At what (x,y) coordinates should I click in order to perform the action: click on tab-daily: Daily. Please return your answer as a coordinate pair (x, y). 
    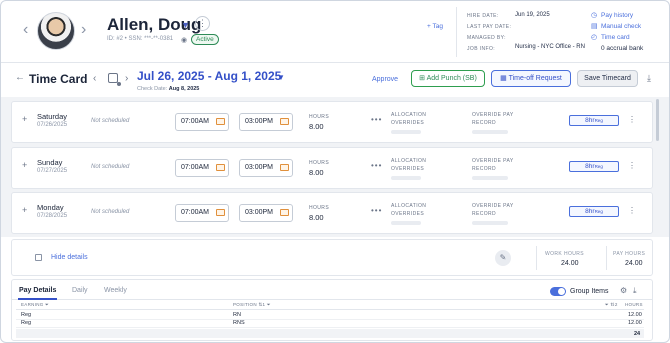
    Looking at the image, I should click on (80, 290).